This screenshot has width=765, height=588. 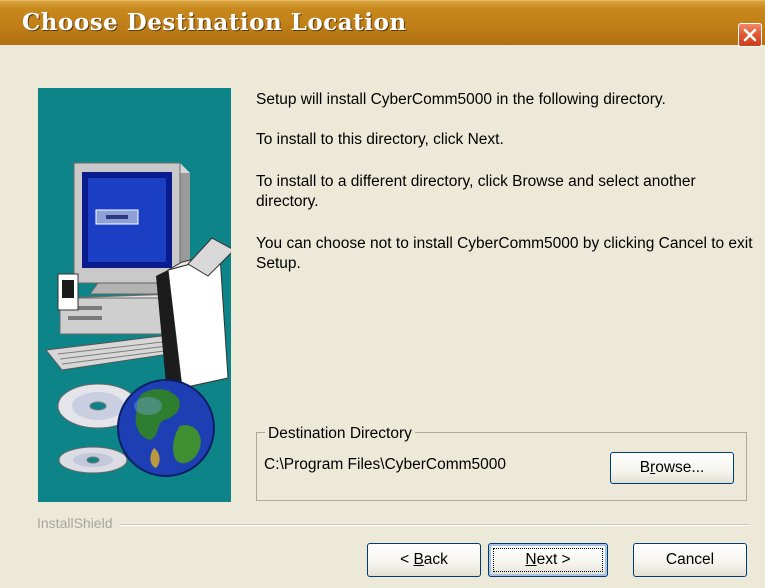 I want to click on next-button: Next >, so click(x=548, y=560).